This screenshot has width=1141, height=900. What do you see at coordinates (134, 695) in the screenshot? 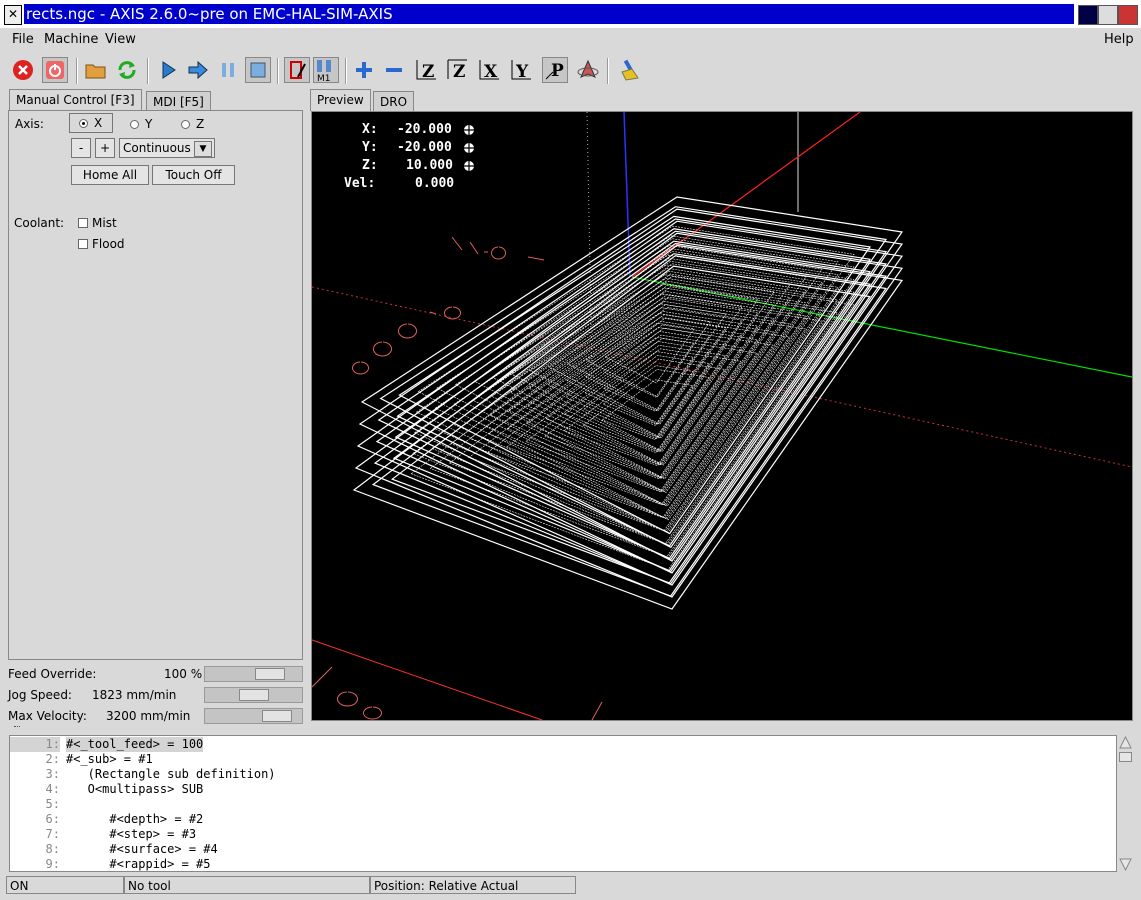
I see `jog-speed-value: 1823 mm/min` at bounding box center [134, 695].